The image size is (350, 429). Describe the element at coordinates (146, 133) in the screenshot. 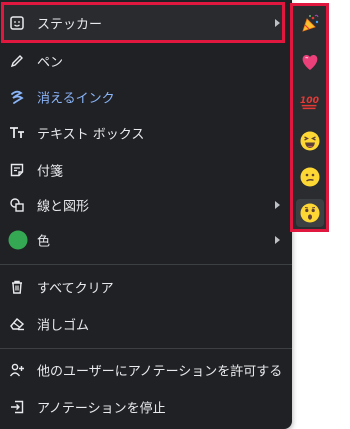

I see `menu-item-text-box: テキスト ボックス` at that location.